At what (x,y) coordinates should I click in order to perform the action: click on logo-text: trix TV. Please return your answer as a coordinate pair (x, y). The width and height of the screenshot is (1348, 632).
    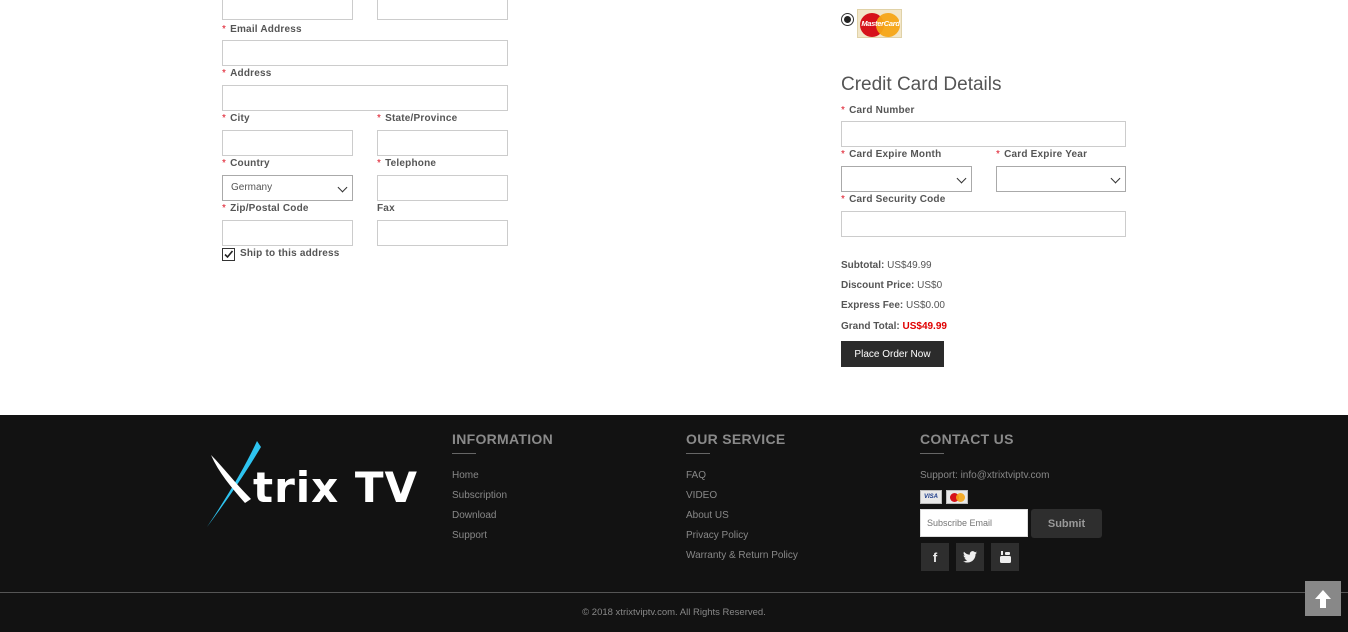
    Looking at the image, I should click on (336, 487).